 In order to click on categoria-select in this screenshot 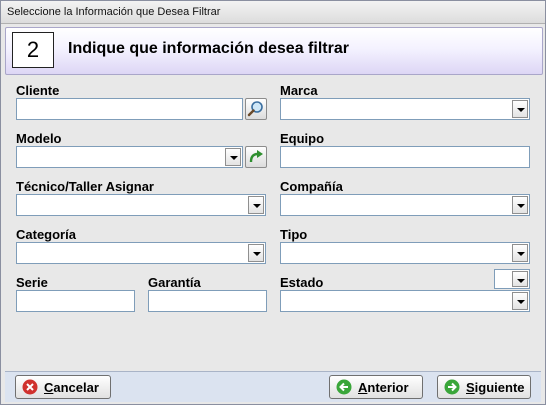, I will do `click(141, 253)`.